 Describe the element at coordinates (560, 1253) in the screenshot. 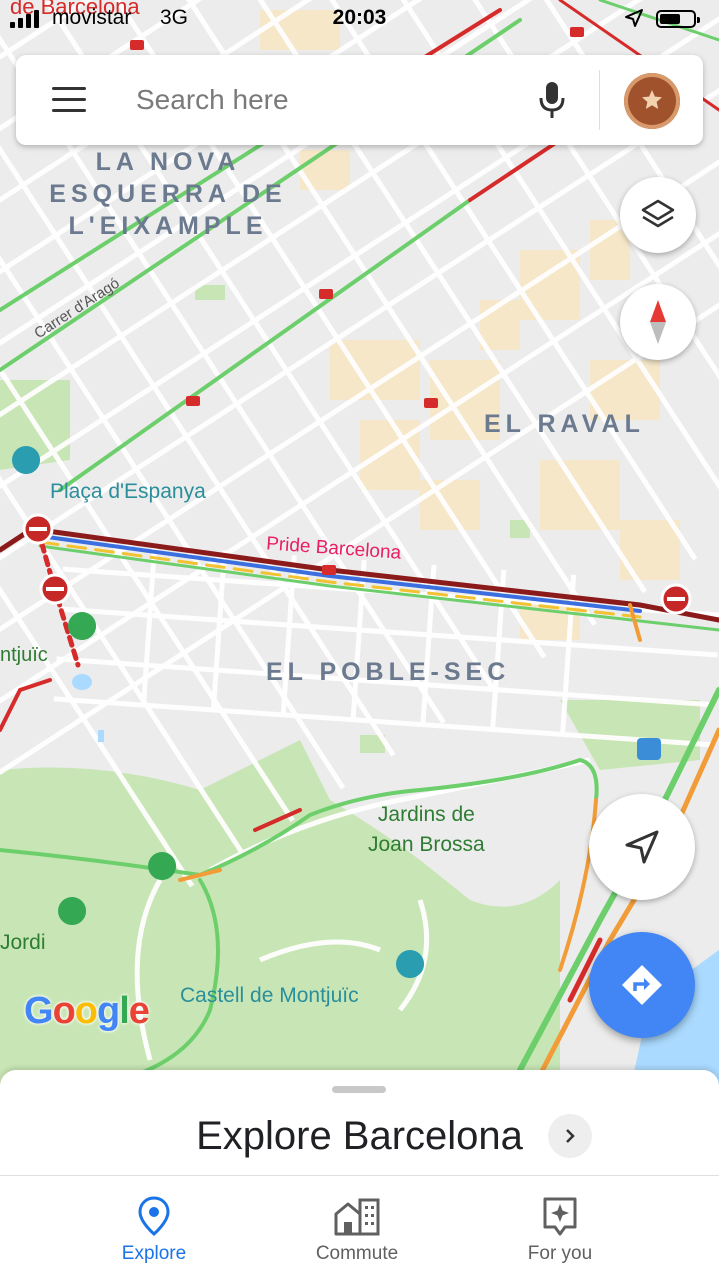

I see `tab-for-you-label: For you` at that location.